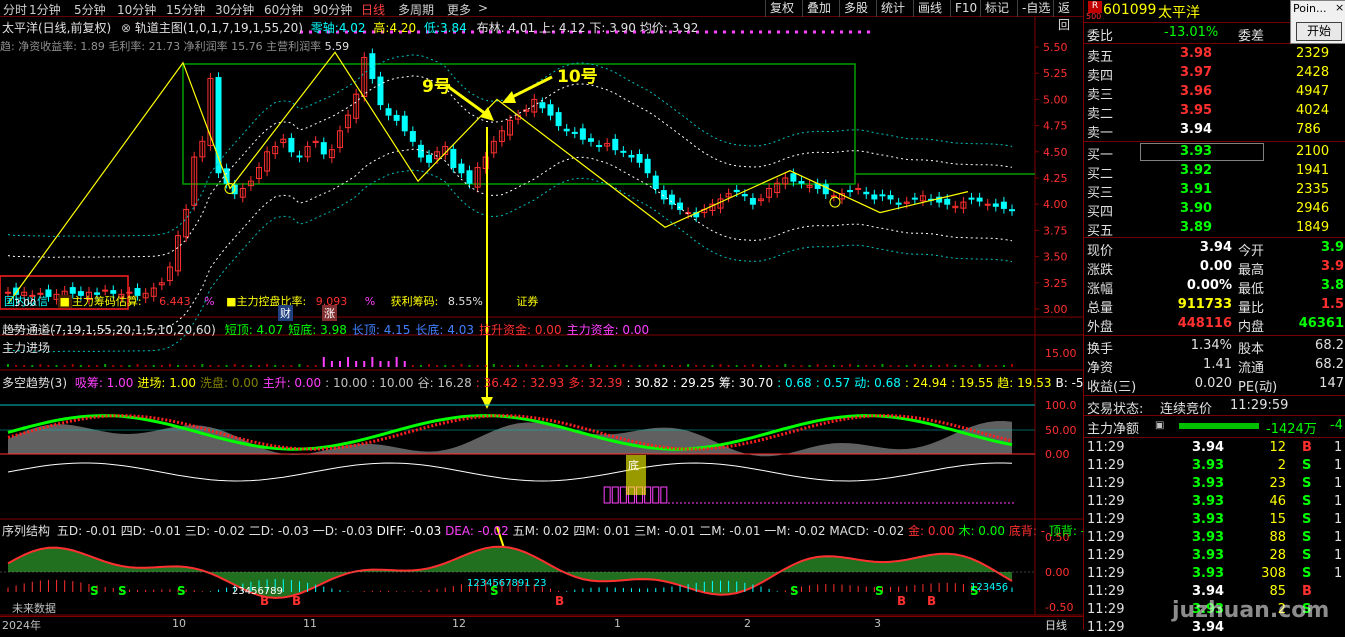 This screenshot has height=637, width=1345. I want to click on nav-arrow-icon: >, so click(483, 8).